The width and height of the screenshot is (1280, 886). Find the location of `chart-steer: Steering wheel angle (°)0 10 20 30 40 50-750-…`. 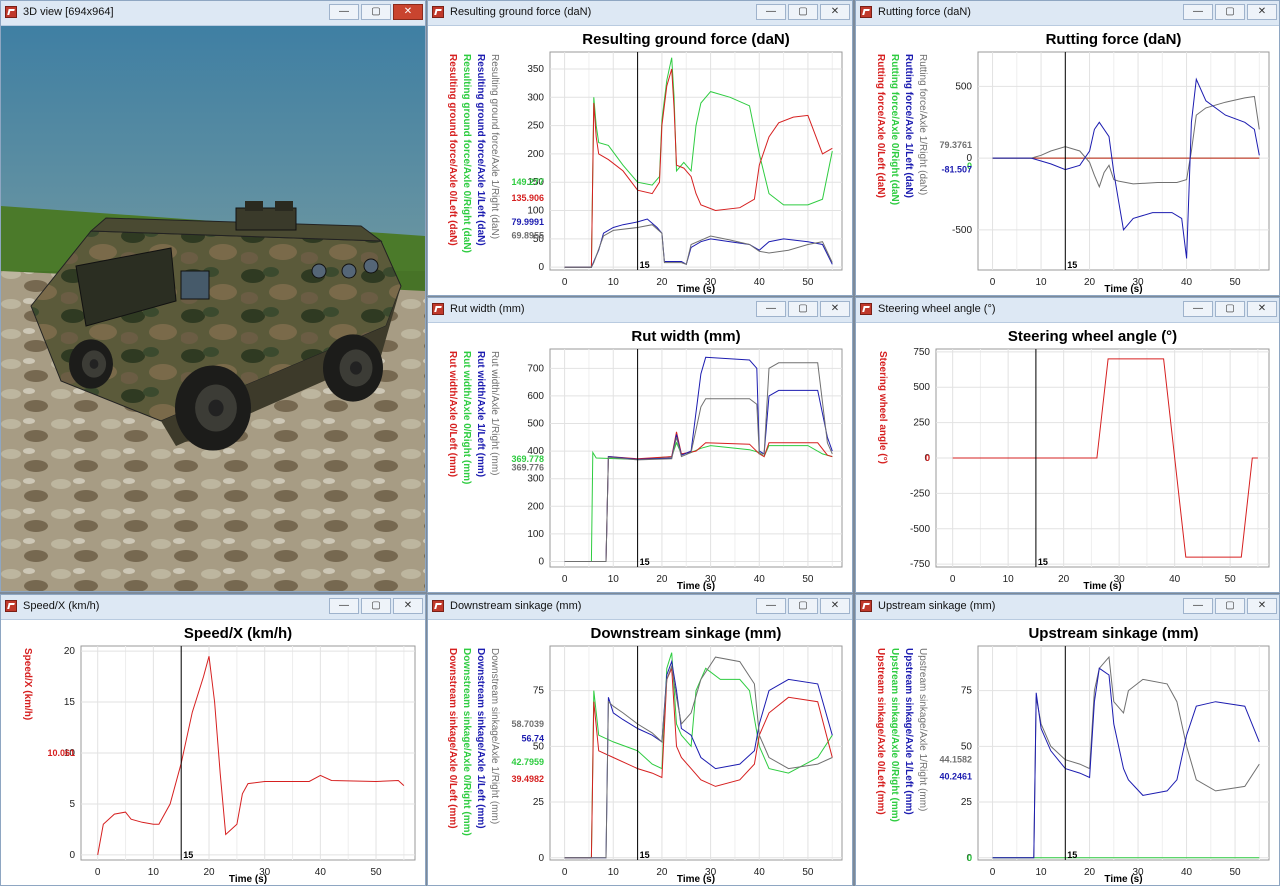

chart-steer: Steering wheel angle (°)0 10 20 30 40 50-750-… is located at coordinates (1067, 458).